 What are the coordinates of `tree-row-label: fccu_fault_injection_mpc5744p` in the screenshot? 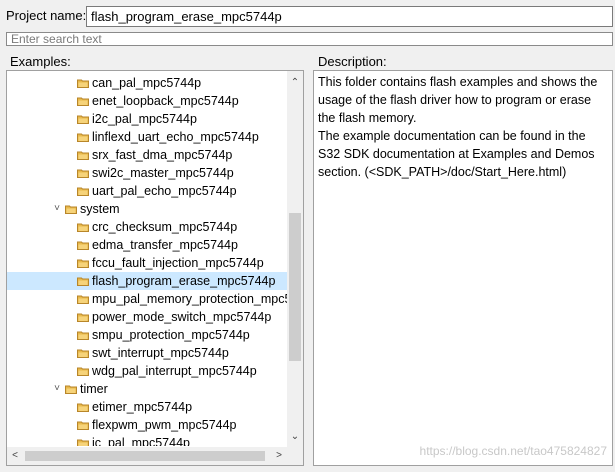 It's located at (178, 263).